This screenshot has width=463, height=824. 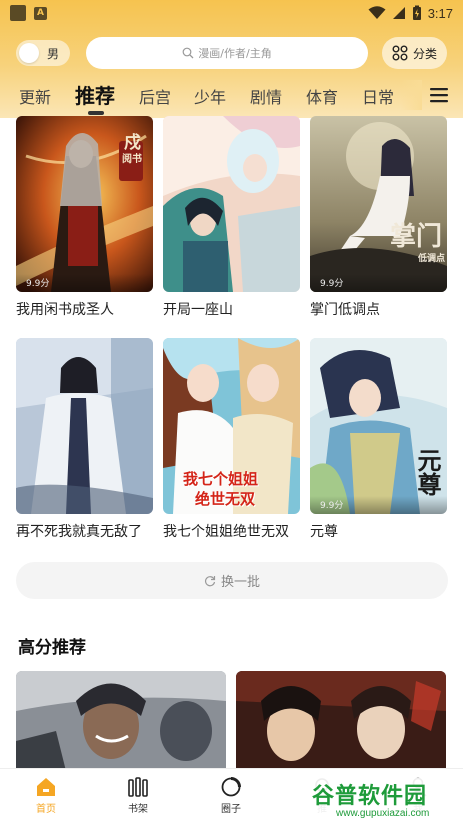 What do you see at coordinates (370, 796) in the screenshot?
I see `watermark-text: 谷普软件园` at bounding box center [370, 796].